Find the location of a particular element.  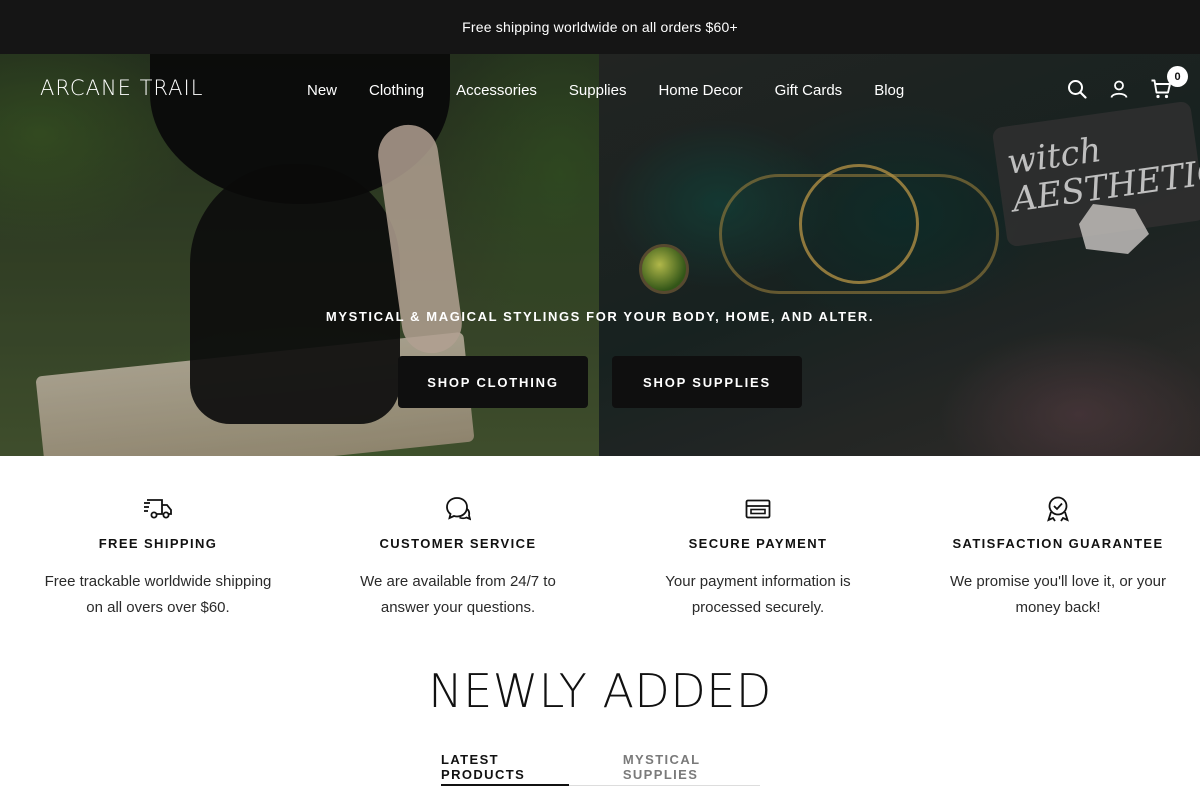

tab-mystical-supplies: MYSTICAL SUPPLIES is located at coordinates (691, 768).